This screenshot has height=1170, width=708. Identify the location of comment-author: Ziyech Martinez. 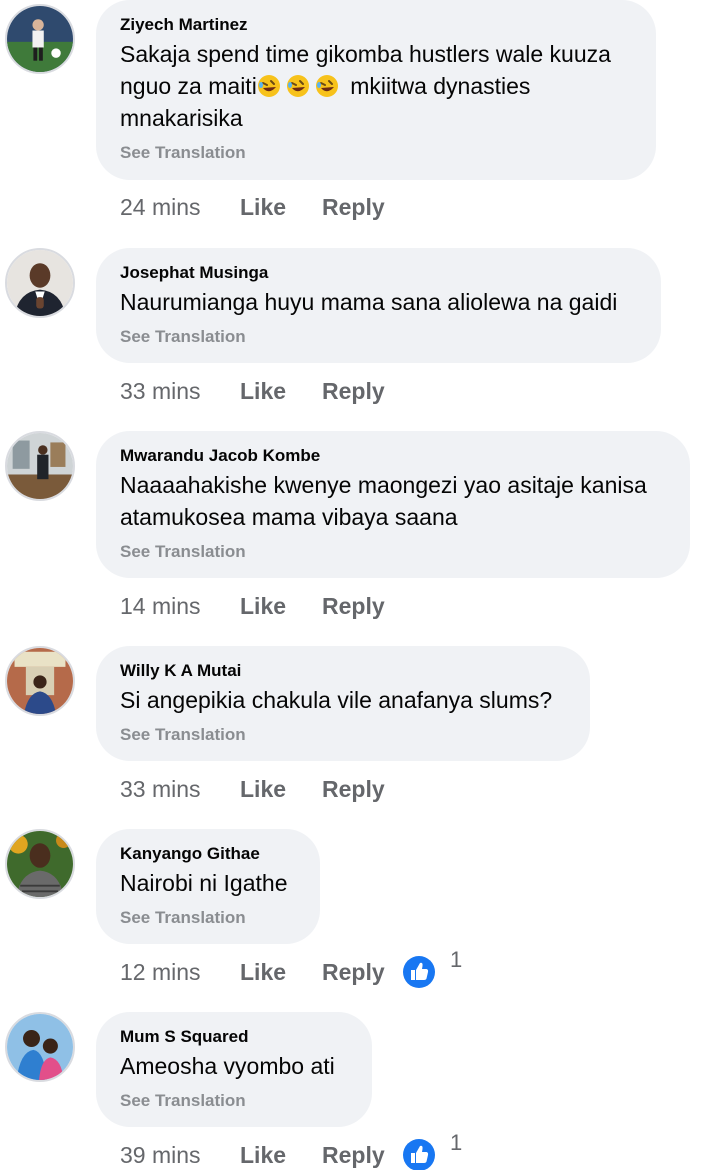
(376, 25).